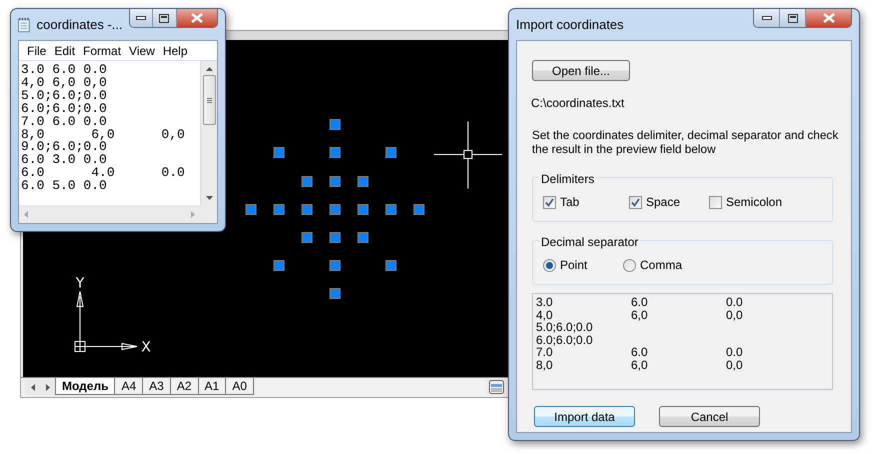 The image size is (874, 454). I want to click on preview-cell: 6.0;6.0;0.0, so click(564, 339).